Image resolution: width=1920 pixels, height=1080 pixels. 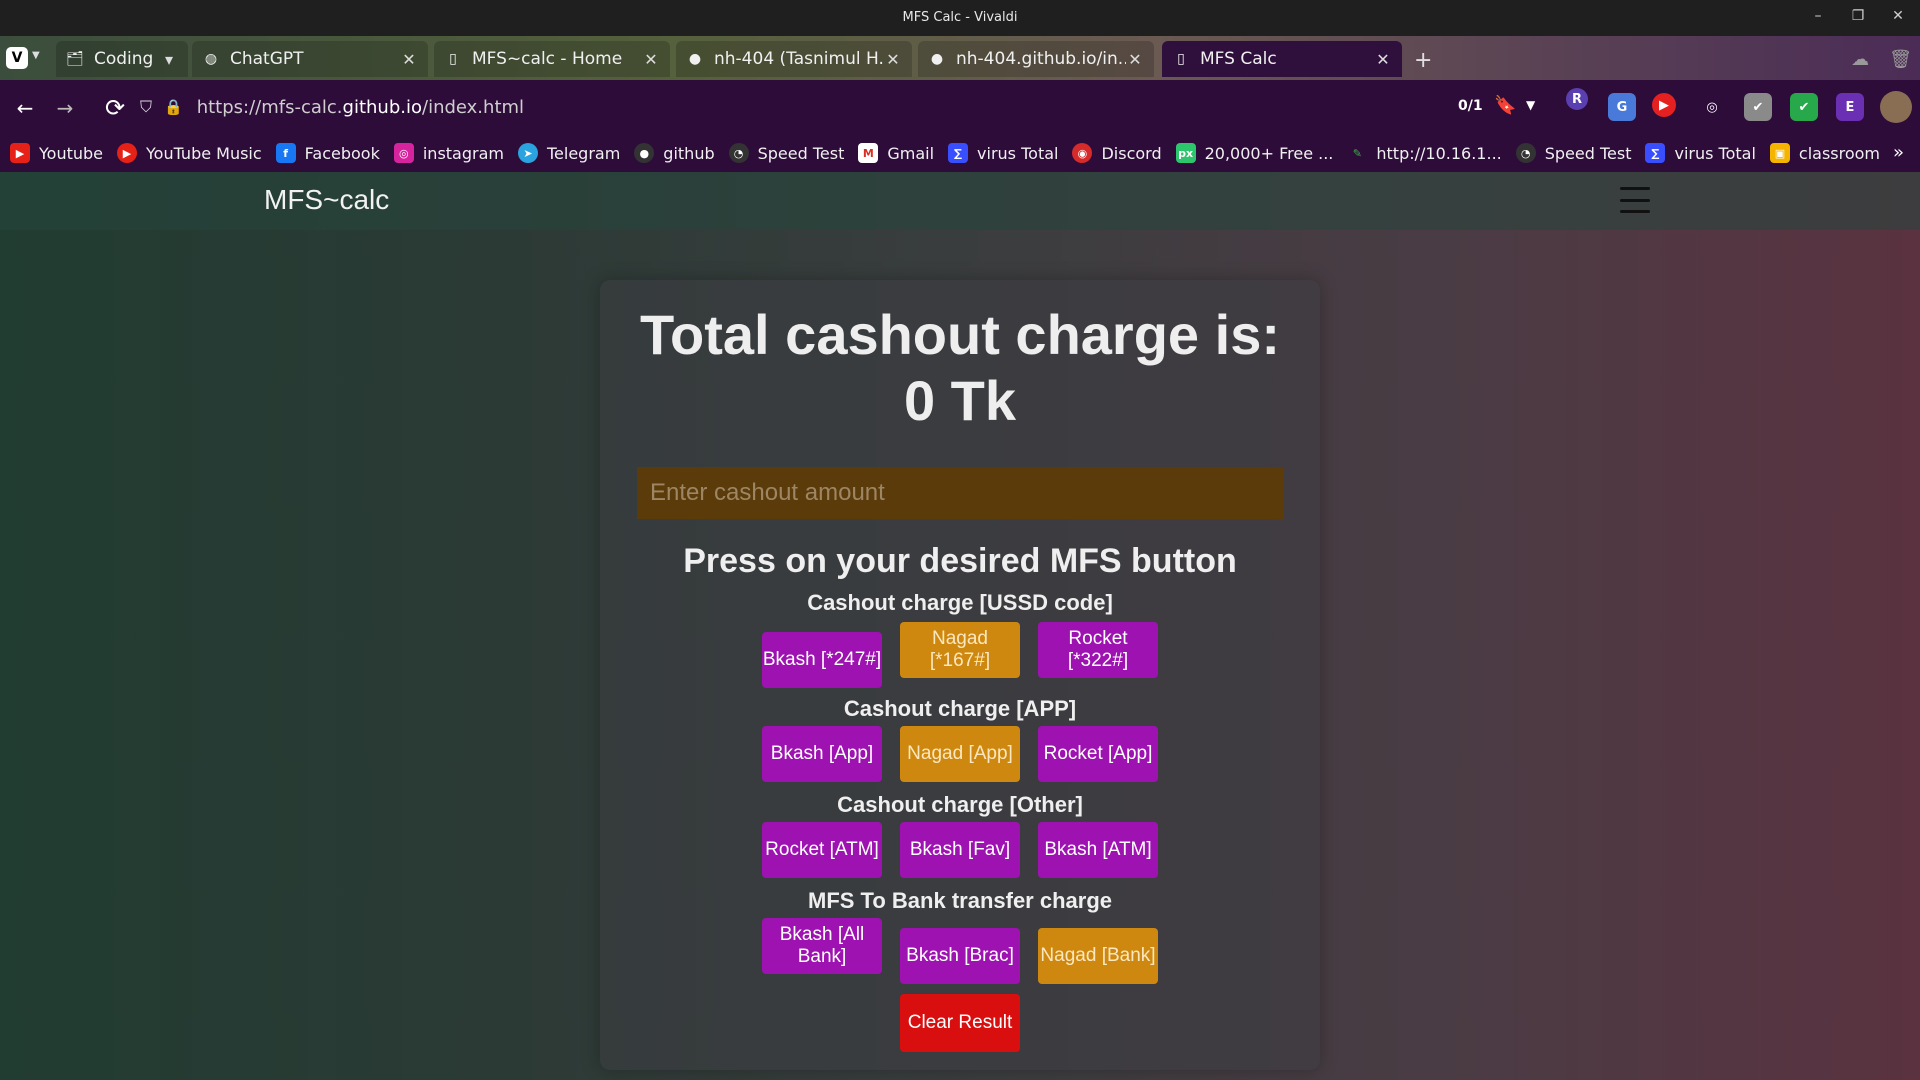 I want to click on blocker-counter: 0/1, so click(x=1470, y=106).